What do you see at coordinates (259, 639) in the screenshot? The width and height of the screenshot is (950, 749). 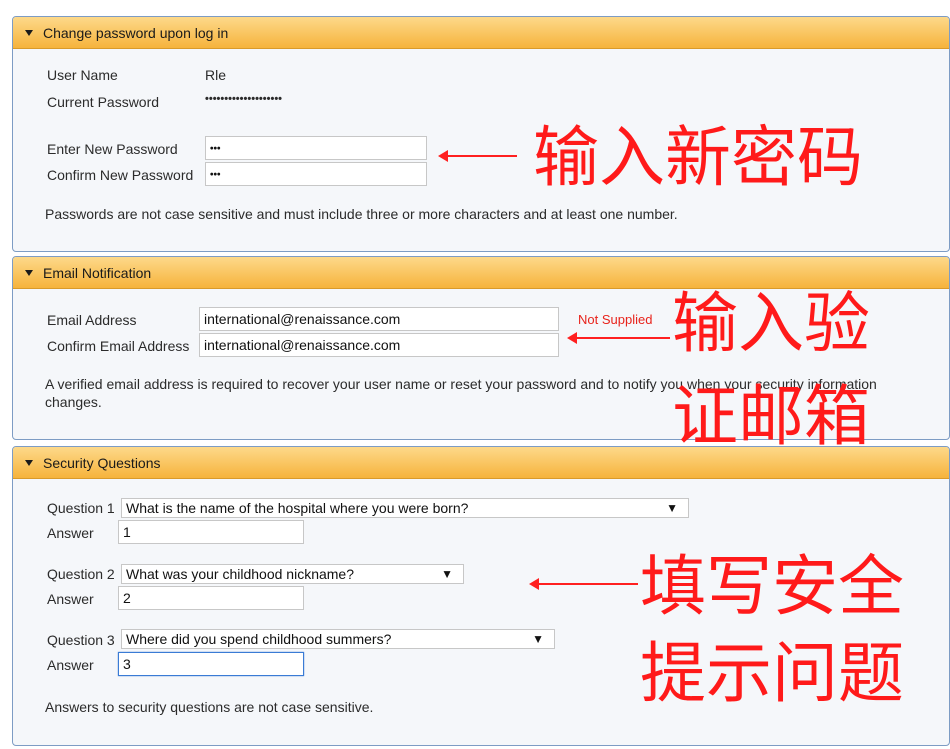 I see `question-3-selected: Where did you spend childhood summers?` at bounding box center [259, 639].